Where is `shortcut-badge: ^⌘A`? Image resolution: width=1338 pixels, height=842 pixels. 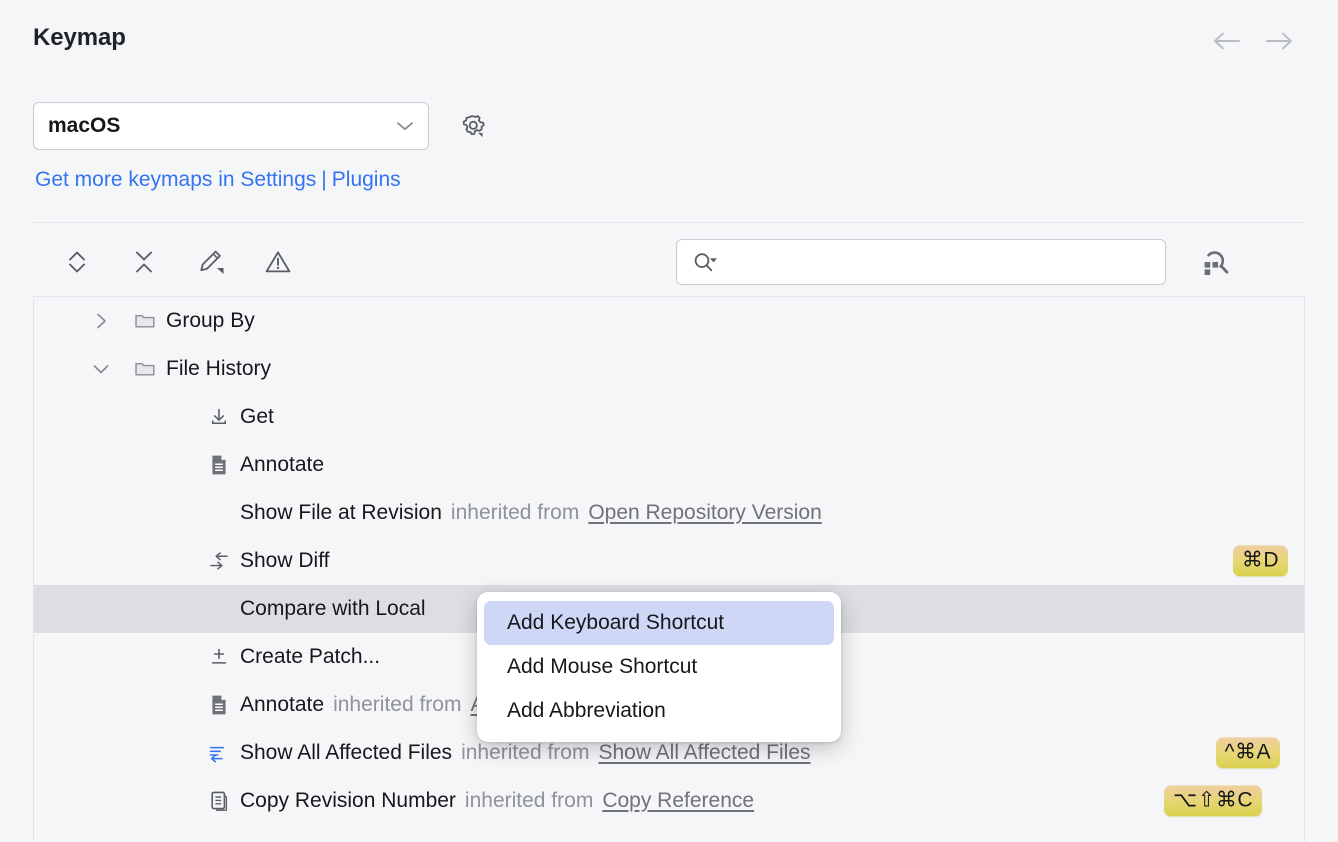
shortcut-badge: ^⌘A is located at coordinates (1247, 753).